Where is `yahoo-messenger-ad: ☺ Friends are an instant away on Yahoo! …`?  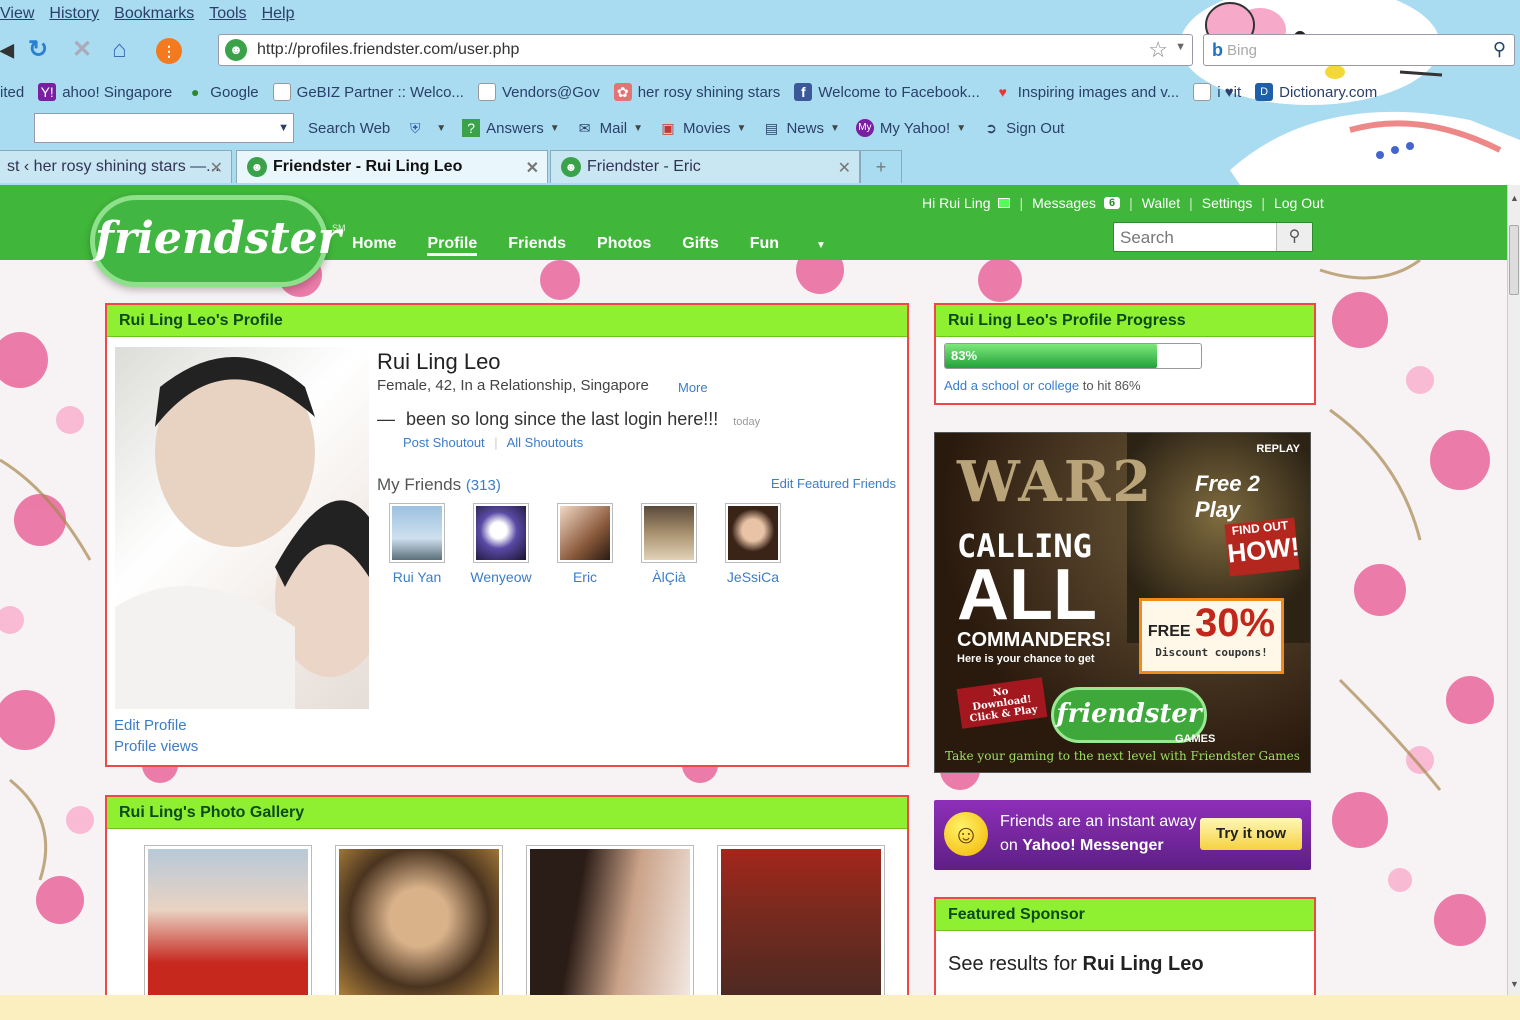
yahoo-messenger-ad: ☺ Friends are an instant away on Yahoo! … is located at coordinates (1122, 835).